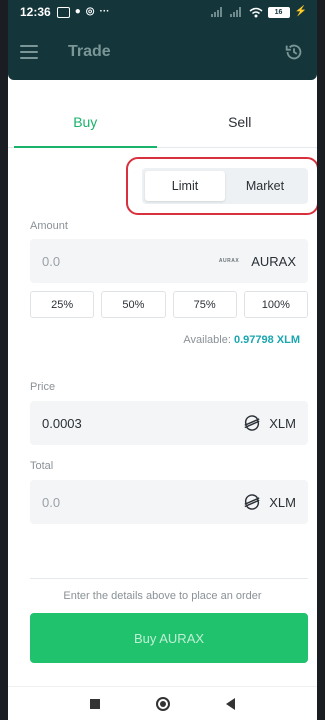 Image resolution: width=325 pixels, height=720 pixels. Describe the element at coordinates (162, 52) in the screenshot. I see `app-bar: Trade` at that location.